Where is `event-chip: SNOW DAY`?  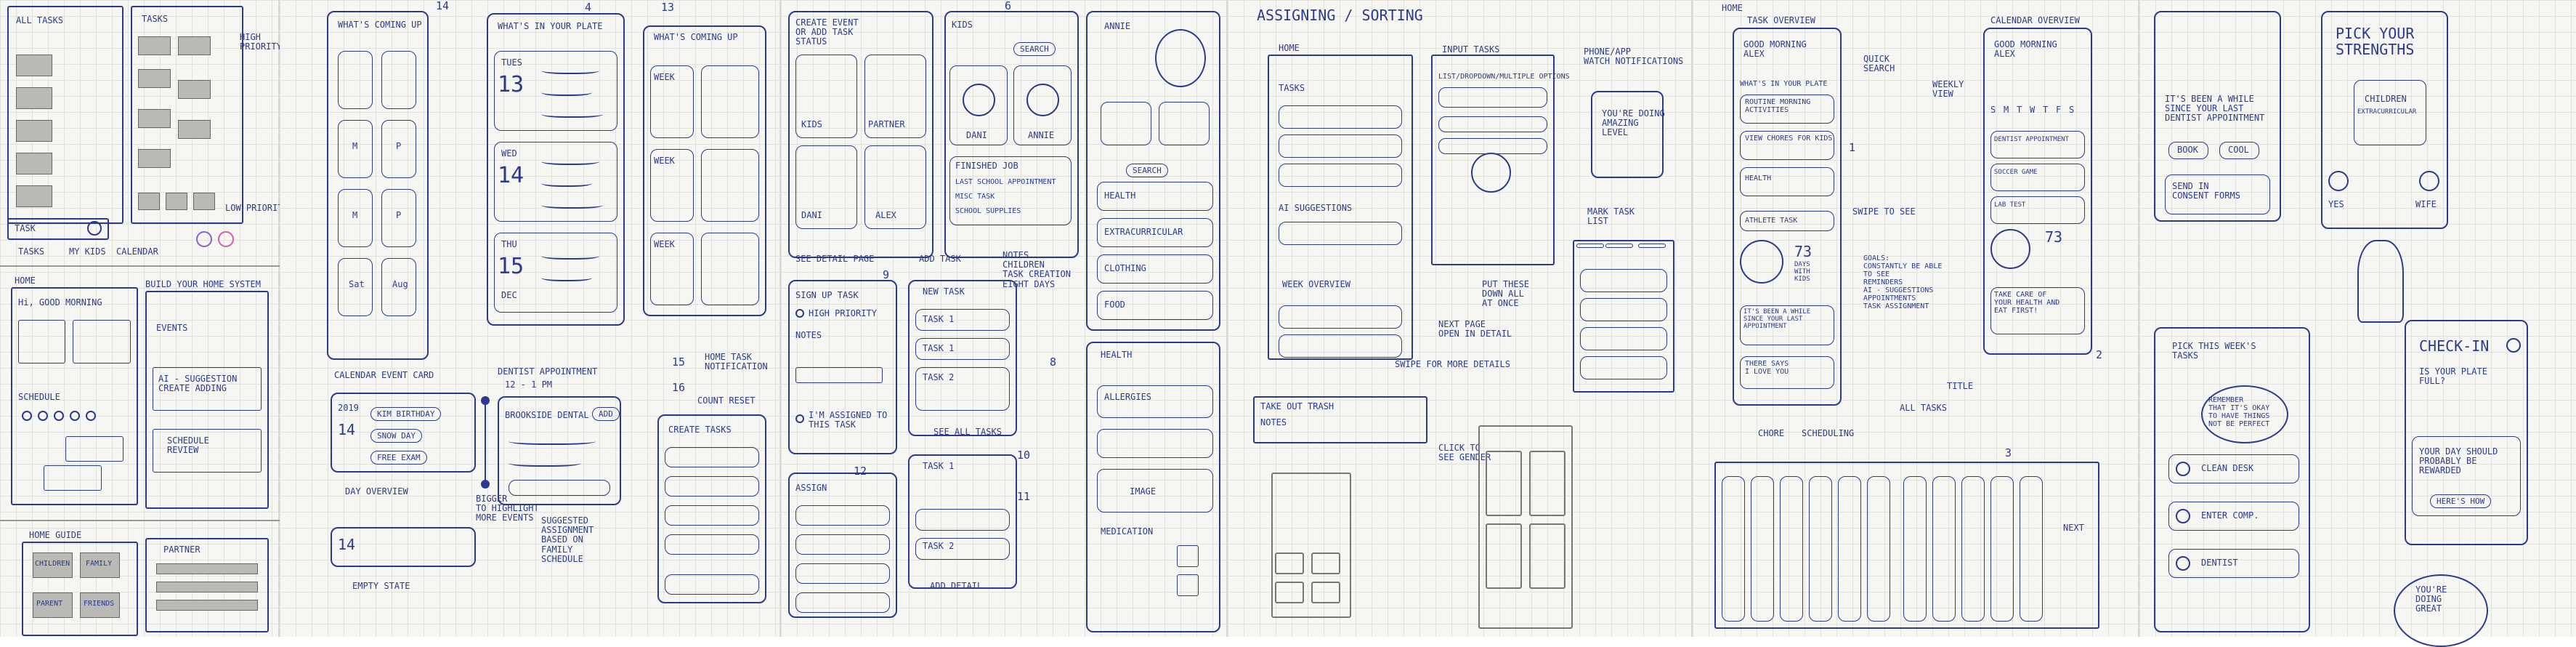 event-chip: SNOW DAY is located at coordinates (396, 436).